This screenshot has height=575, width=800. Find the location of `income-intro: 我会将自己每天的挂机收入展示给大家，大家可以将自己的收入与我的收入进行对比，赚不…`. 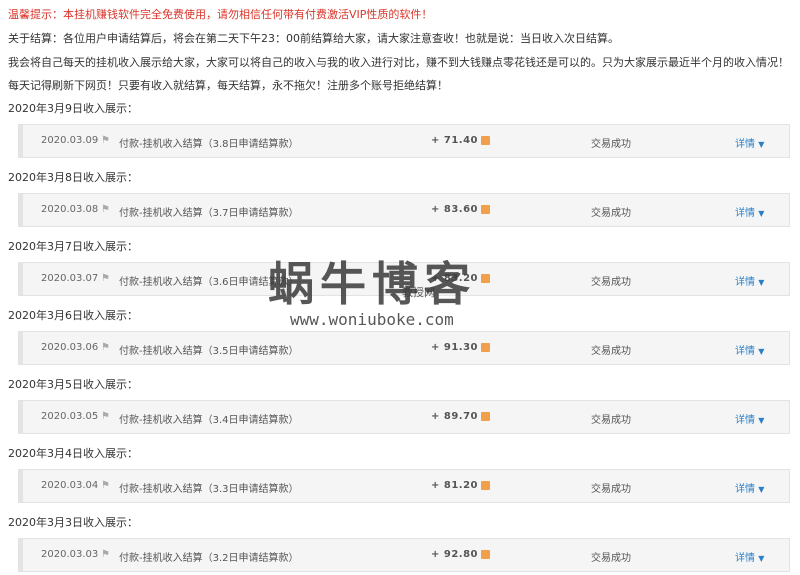

income-intro: 我会将自己每天的挂机收入展示给大家，大家可以将自己的收入与我的收入进行对比，赚不… is located at coordinates (398, 62).